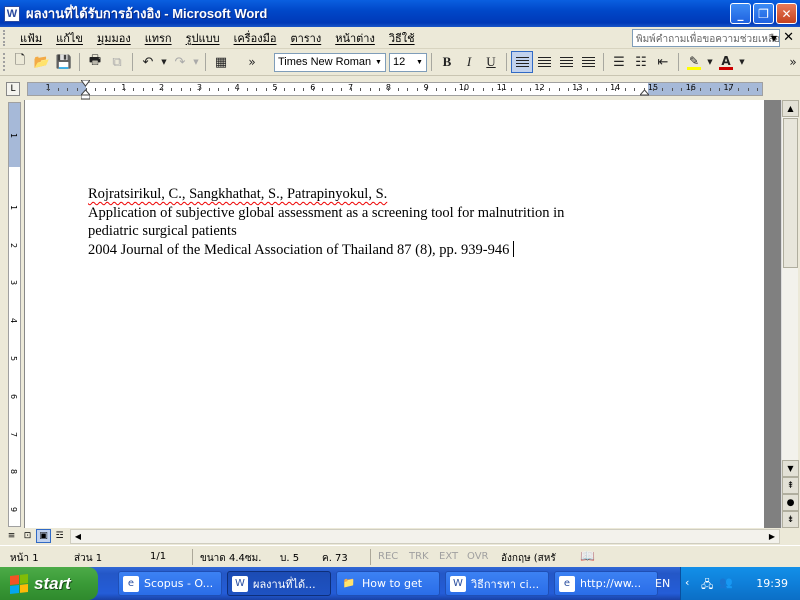  I want to click on normal-view-icon: ≡, so click(11, 536).